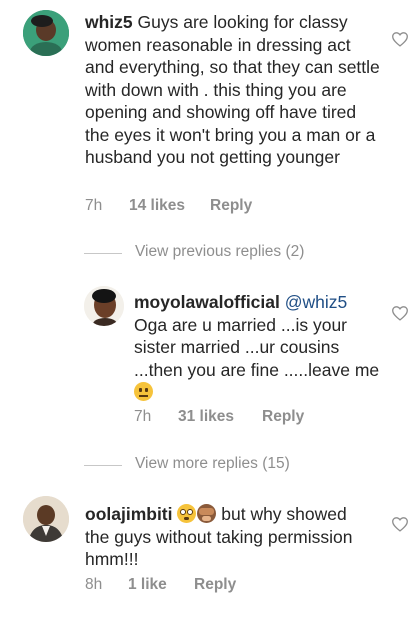 The height and width of the screenshot is (617, 417). Describe the element at coordinates (207, 513) in the screenshot. I see `see-no-evil-monkey-emoji` at that location.